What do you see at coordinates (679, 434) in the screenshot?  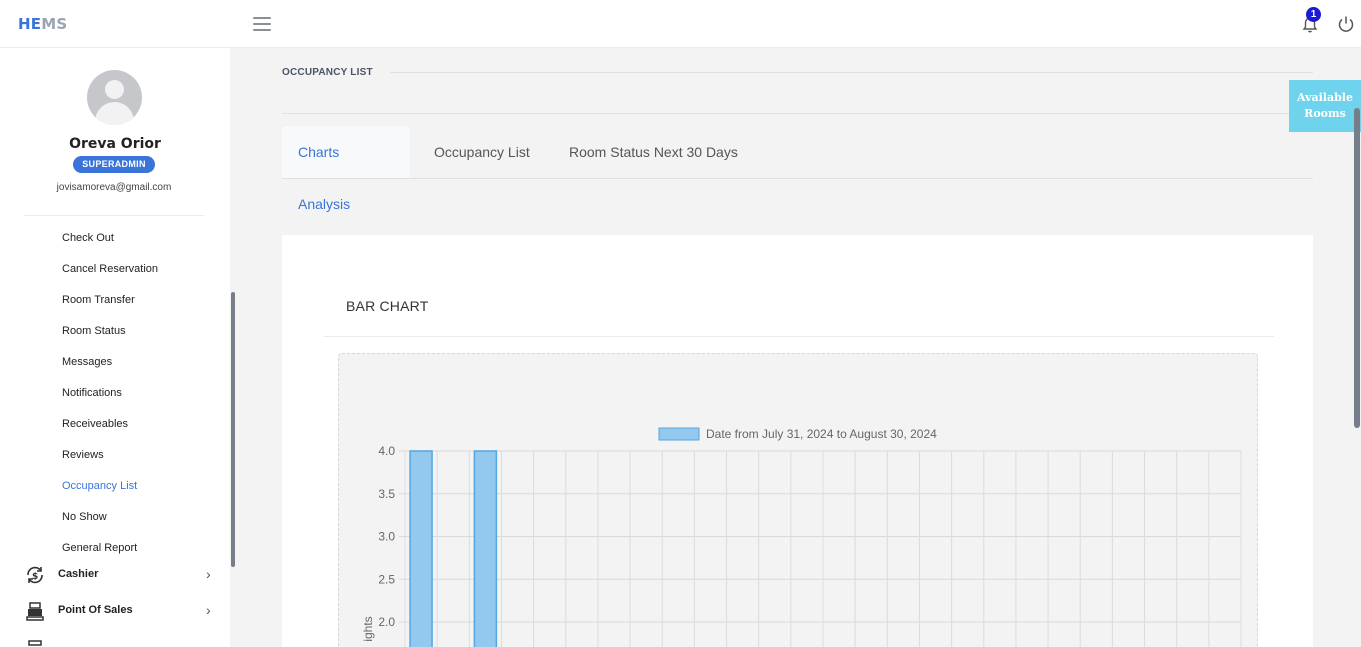 I see `legend-swatch` at bounding box center [679, 434].